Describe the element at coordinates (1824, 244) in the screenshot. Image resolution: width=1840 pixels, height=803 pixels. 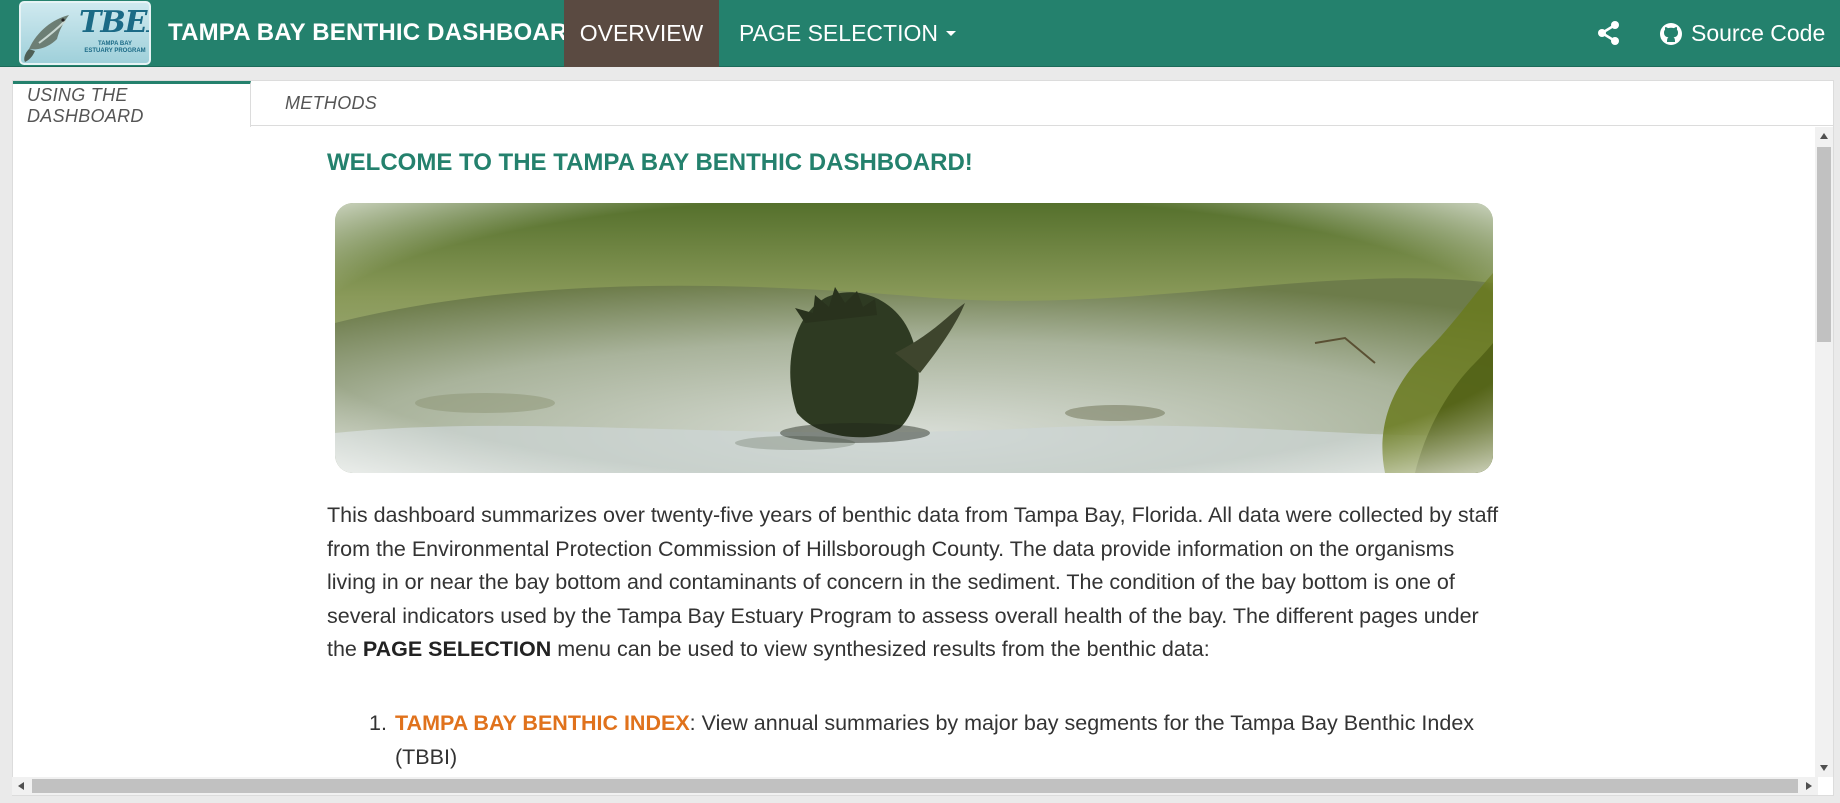
I see `vertical-scroll-thumb` at that location.